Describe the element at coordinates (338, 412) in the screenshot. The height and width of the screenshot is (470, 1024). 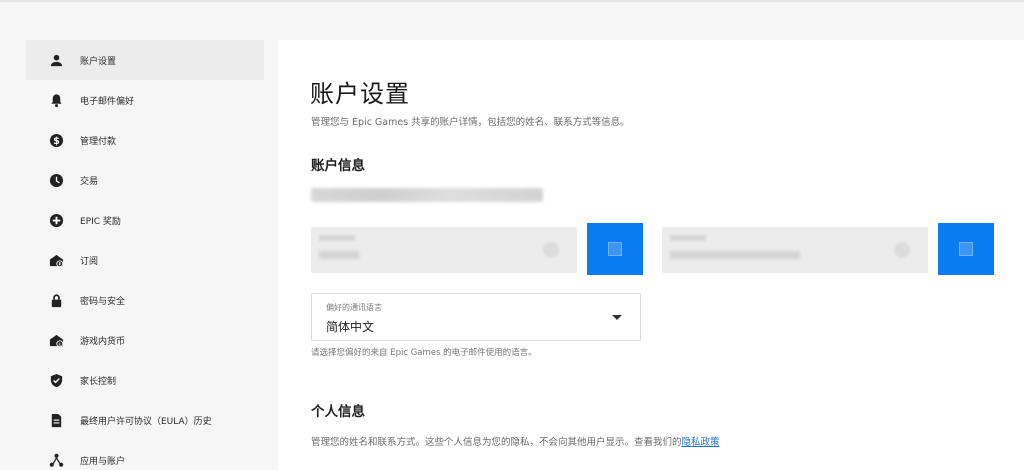
I see `personal-info-heading: 个人信息` at that location.